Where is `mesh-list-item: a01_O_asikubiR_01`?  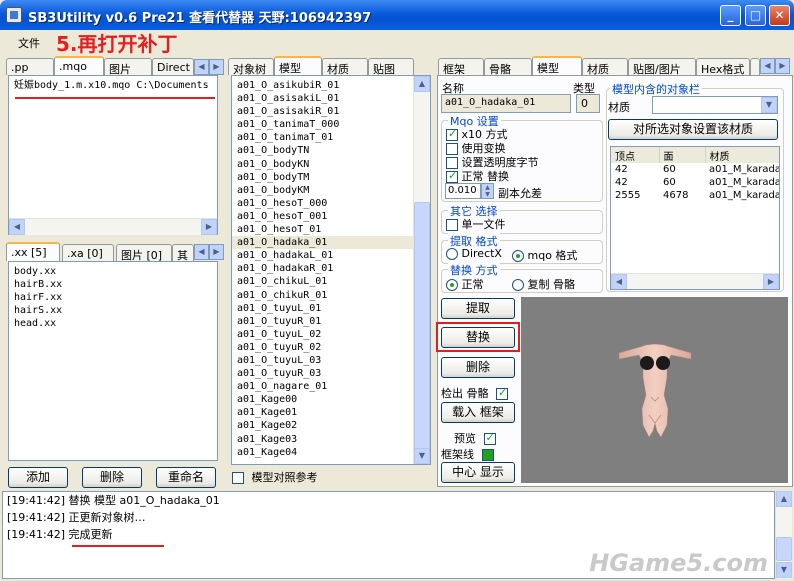 mesh-list-item: a01_O_asikubiR_01 is located at coordinates (331, 85).